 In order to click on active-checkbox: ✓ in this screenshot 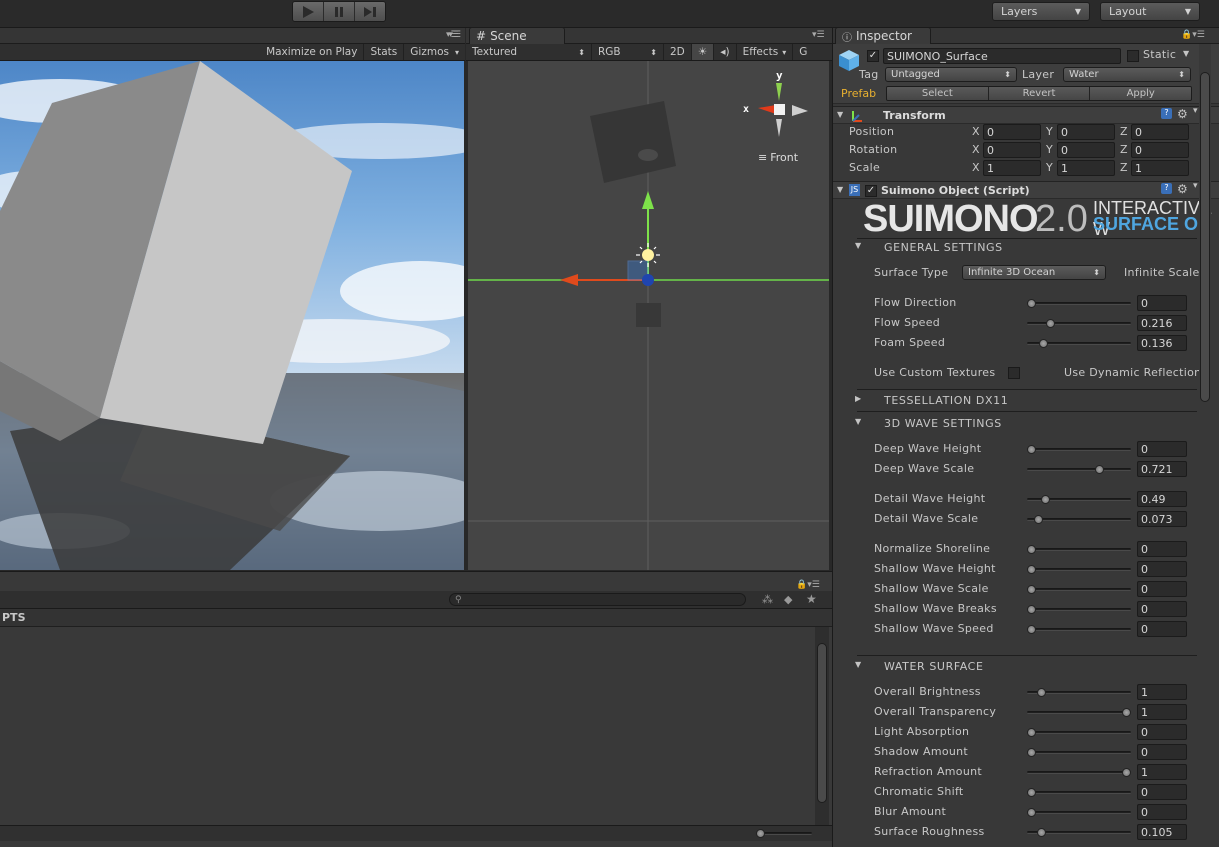, I will do `click(873, 56)`.